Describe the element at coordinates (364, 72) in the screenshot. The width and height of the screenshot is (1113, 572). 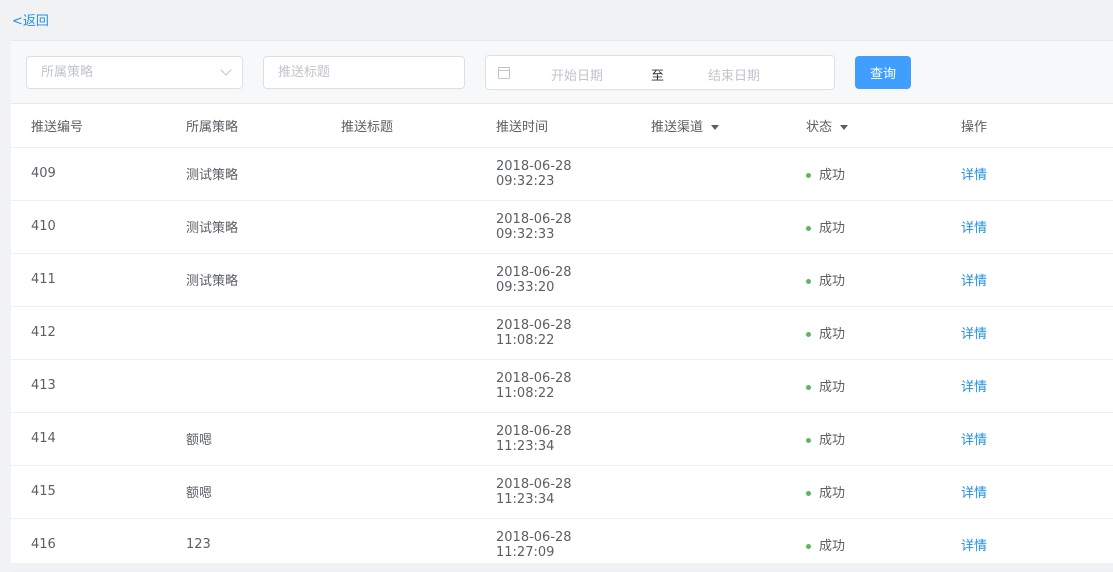
I see `title-input` at that location.